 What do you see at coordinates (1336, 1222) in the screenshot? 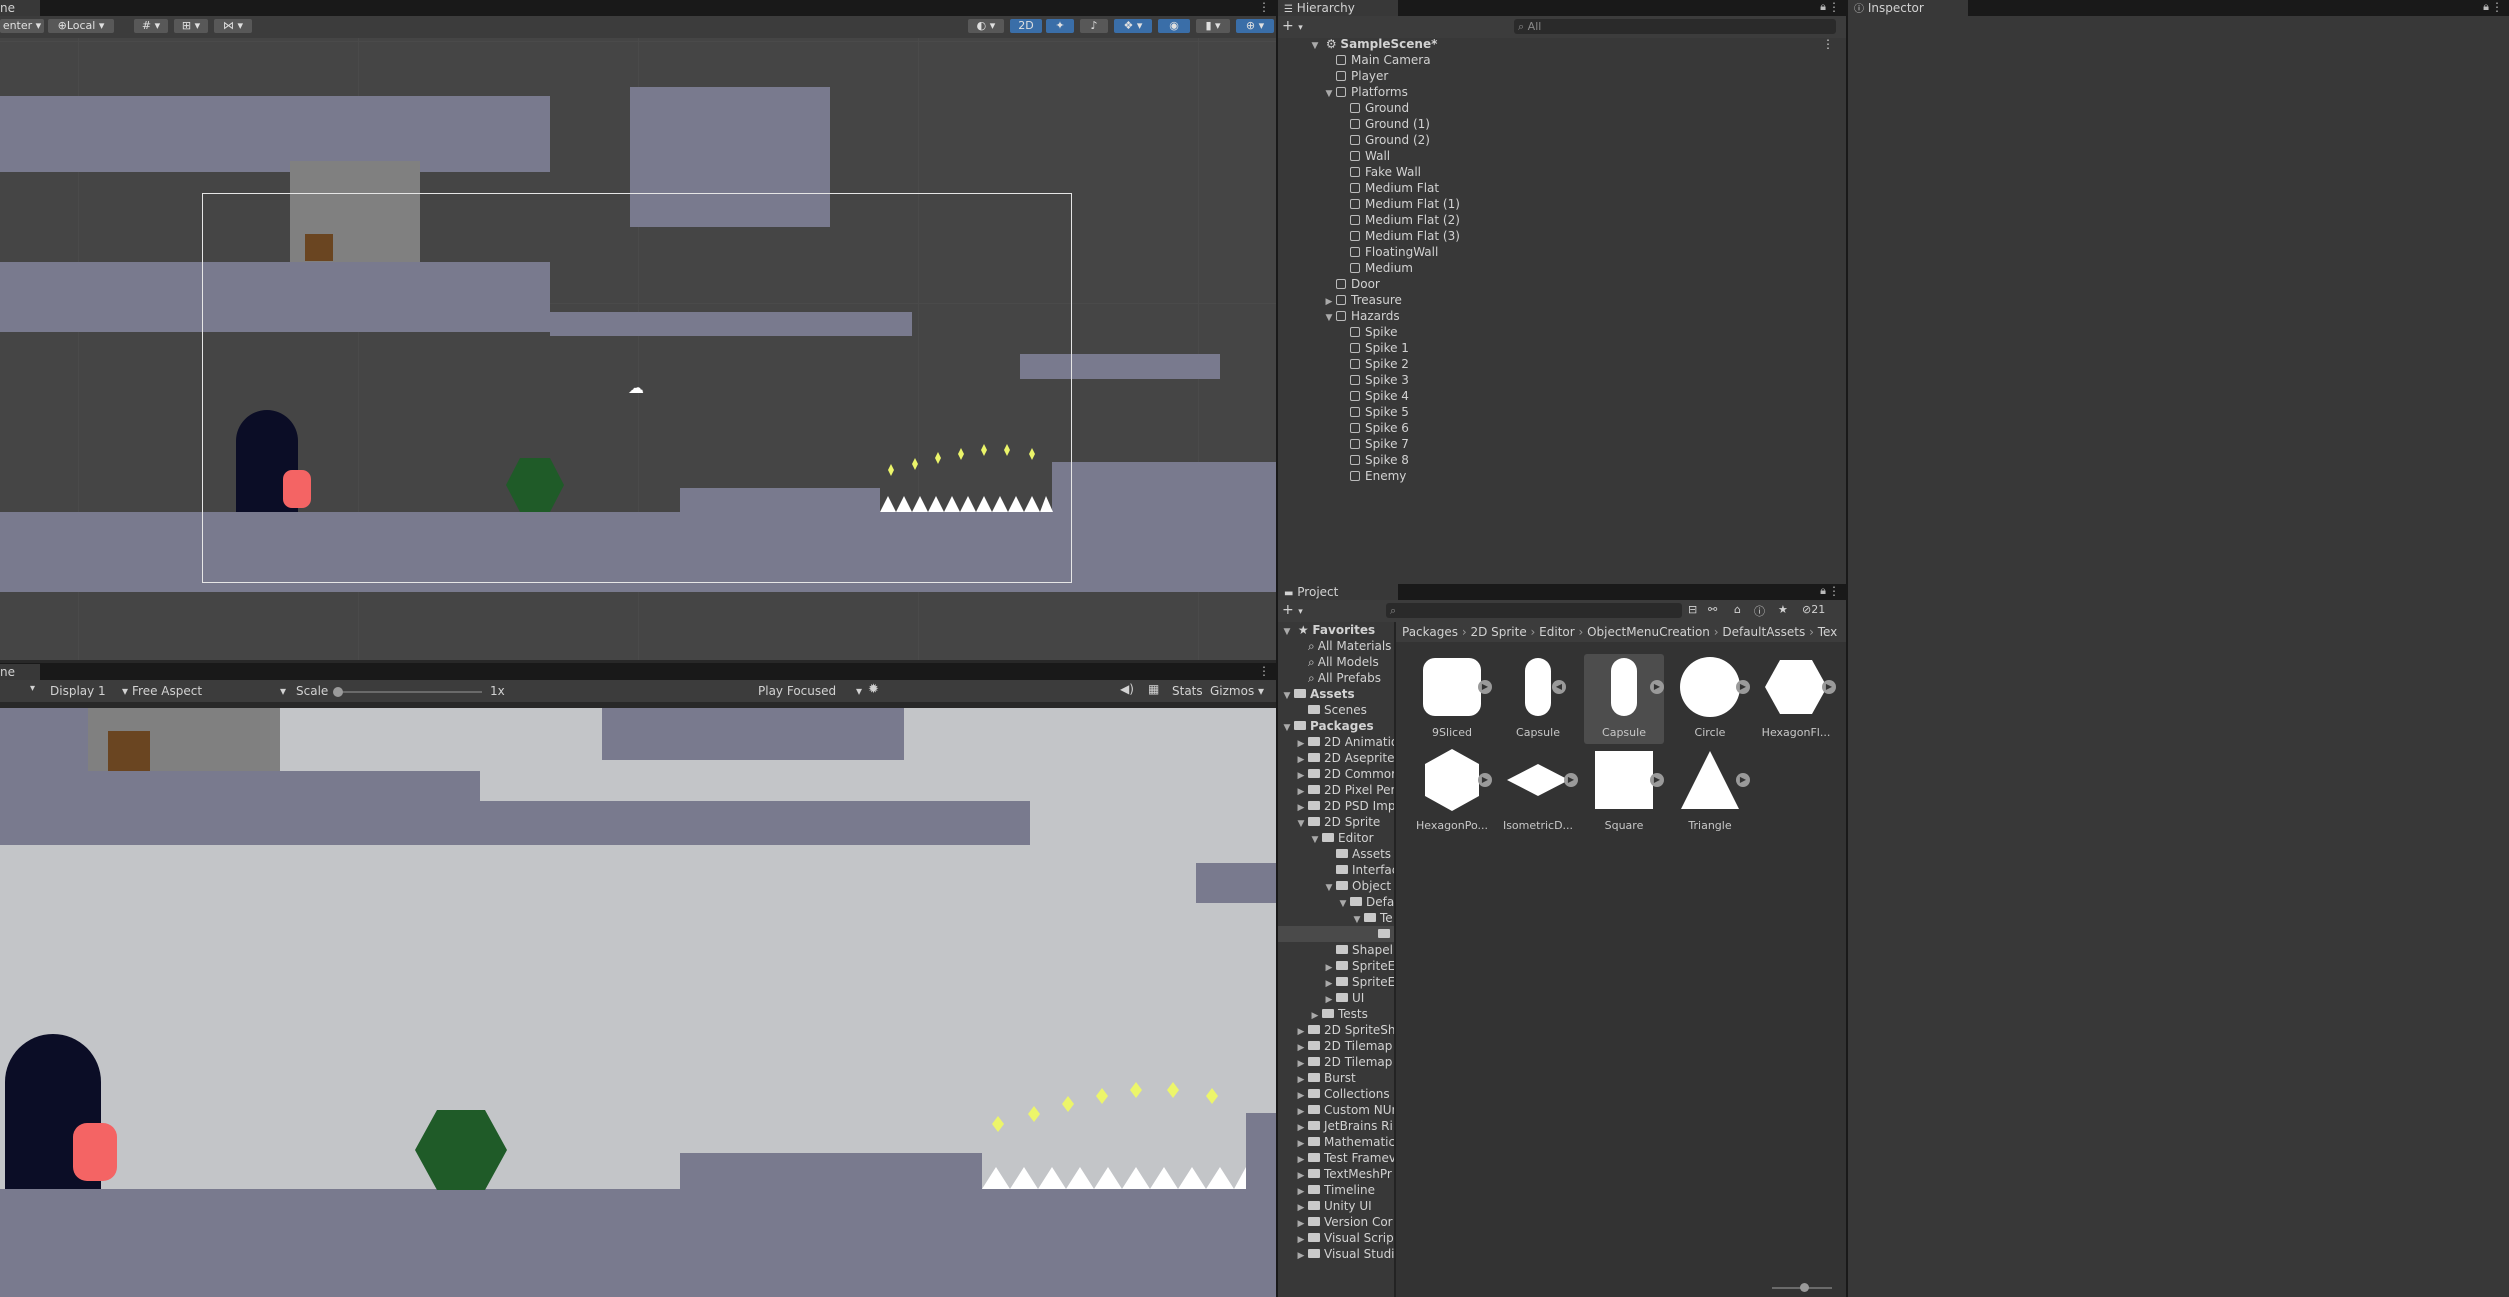
I see `project-folder: ▶ Version Cor` at bounding box center [1336, 1222].